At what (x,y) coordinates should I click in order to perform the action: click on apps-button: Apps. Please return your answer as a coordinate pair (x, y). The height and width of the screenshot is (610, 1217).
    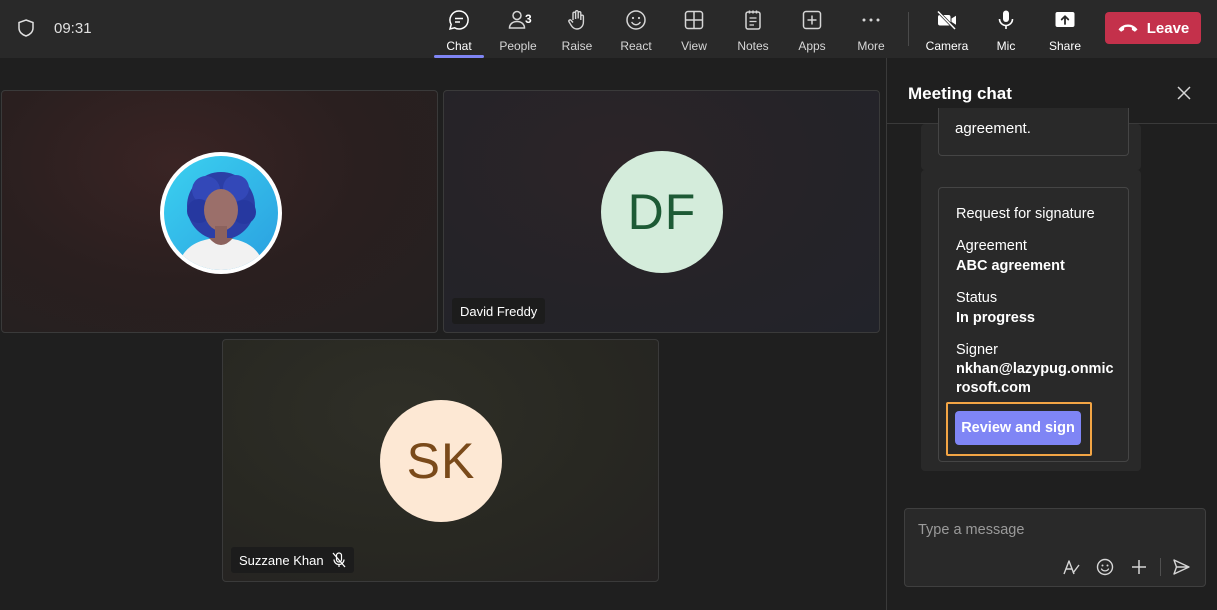
    Looking at the image, I should click on (812, 31).